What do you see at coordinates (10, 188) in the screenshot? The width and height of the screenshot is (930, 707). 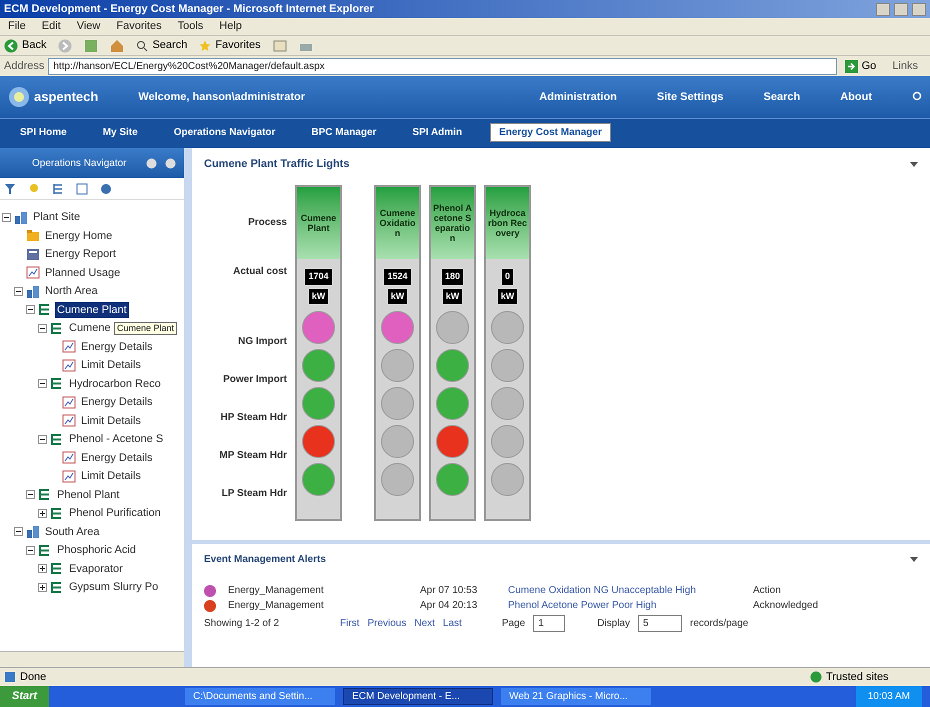 I see `filter-icon` at bounding box center [10, 188].